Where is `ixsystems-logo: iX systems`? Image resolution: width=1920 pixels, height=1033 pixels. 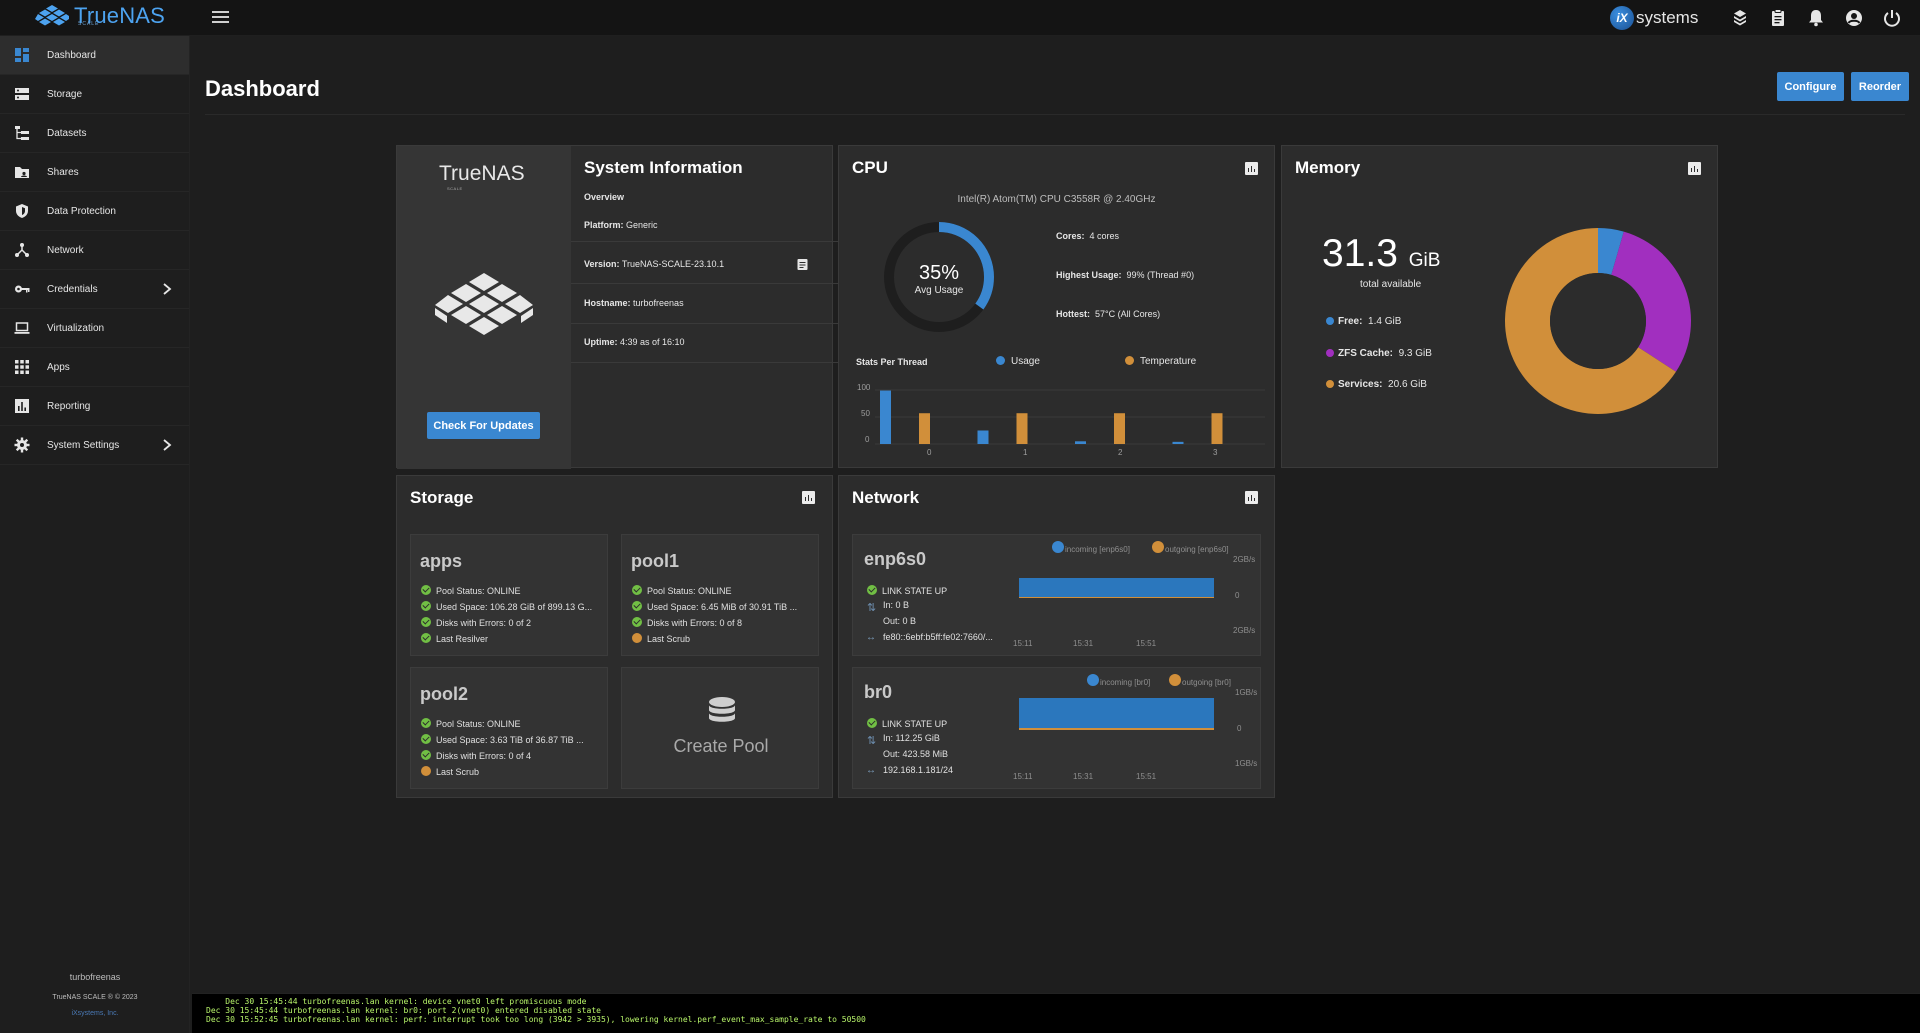
ixsystems-logo: iX systems is located at coordinates (1654, 18).